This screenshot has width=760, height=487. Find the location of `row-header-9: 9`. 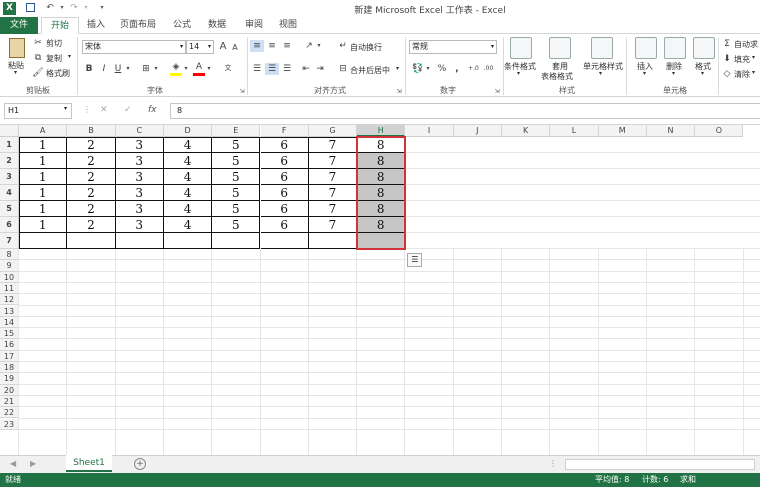

row-header-9: 9 is located at coordinates (9, 266).